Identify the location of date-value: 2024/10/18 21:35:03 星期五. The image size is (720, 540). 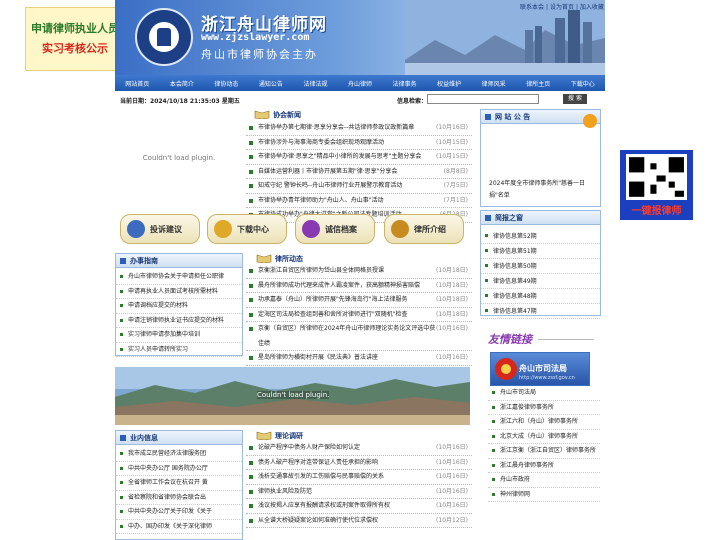
(195, 101).